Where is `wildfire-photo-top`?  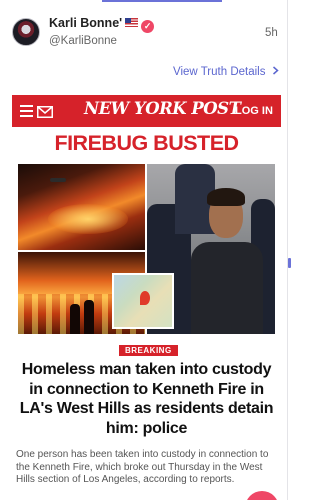
wildfire-photo-top is located at coordinates (81, 207).